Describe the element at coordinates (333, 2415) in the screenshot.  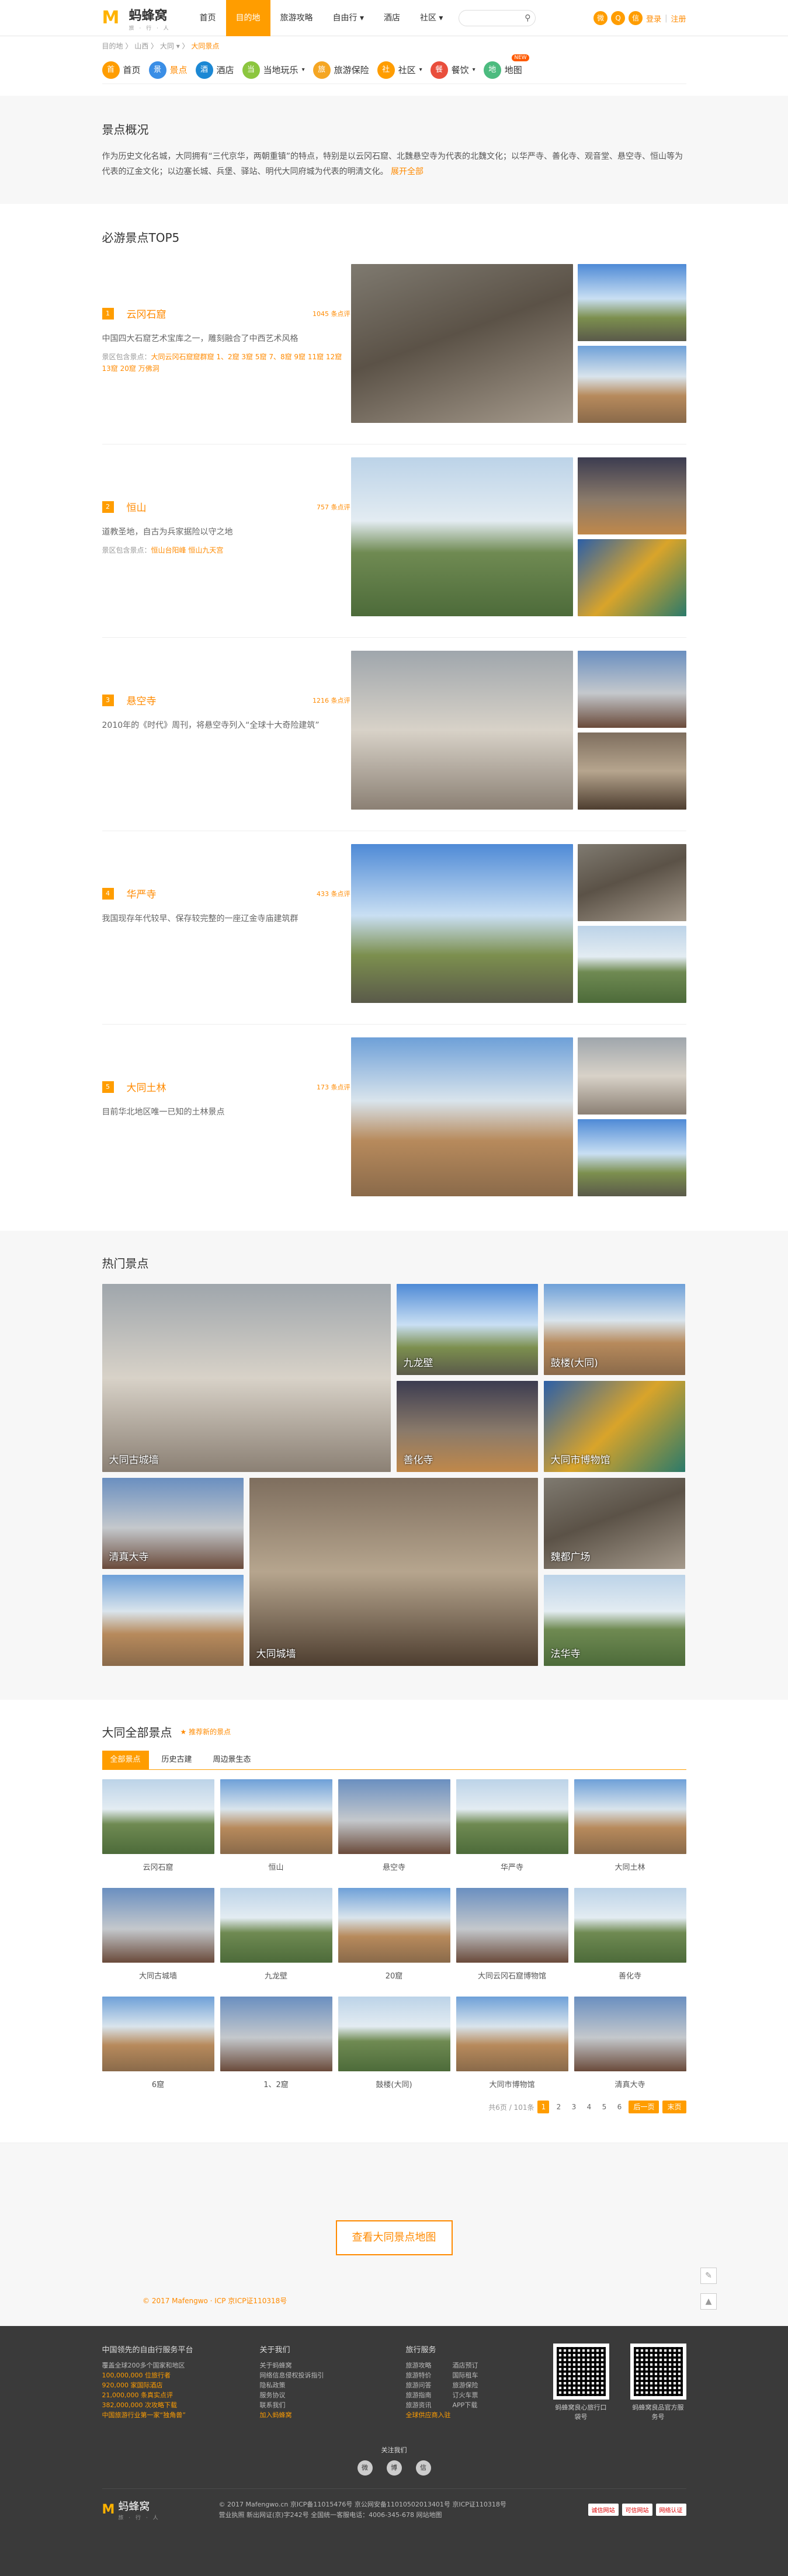
I see `footer-link: 加入蚂蜂窝` at that location.